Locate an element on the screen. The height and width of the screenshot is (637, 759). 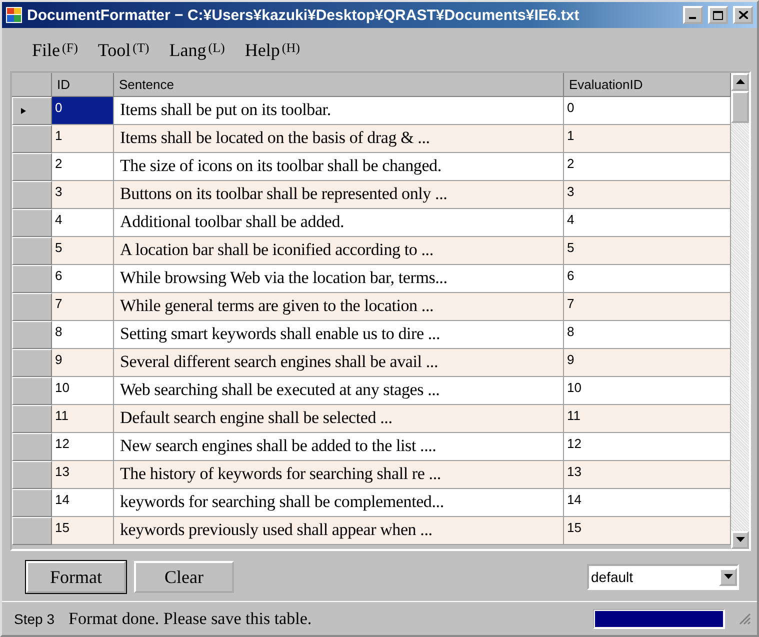
close-button is located at coordinates (743, 15).